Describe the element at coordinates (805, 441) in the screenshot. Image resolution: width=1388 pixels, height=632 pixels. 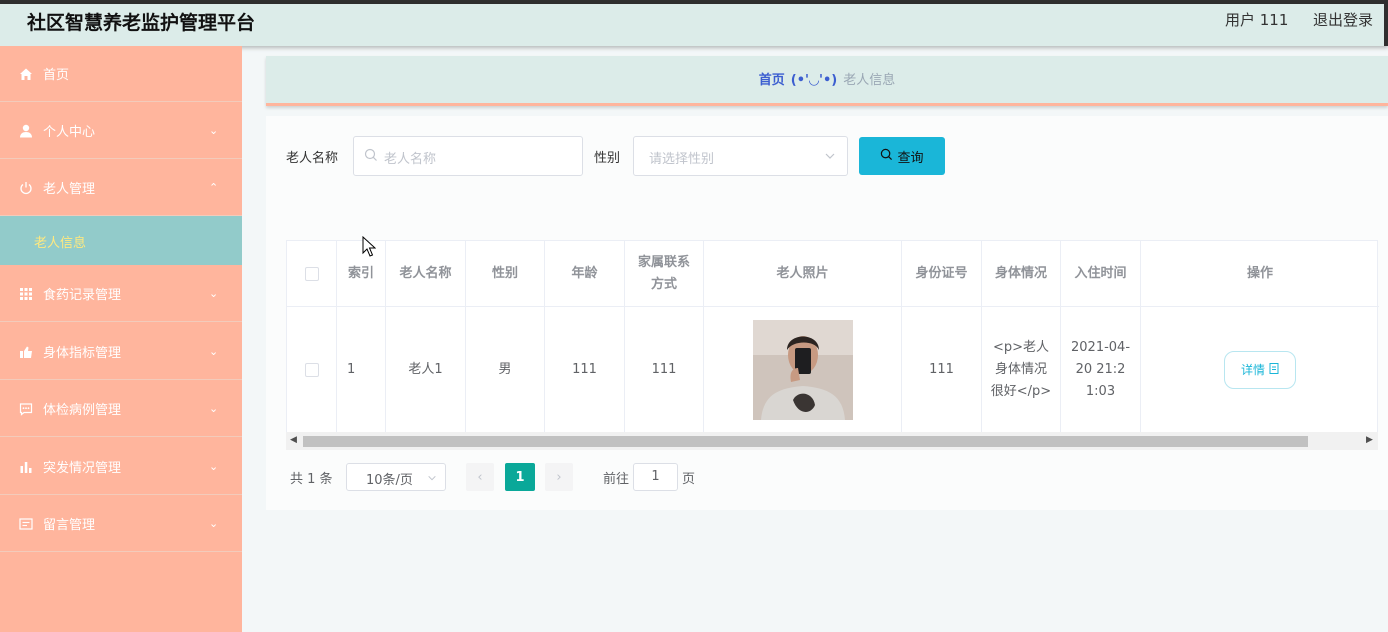
I see `scrollbar-thumb` at that location.